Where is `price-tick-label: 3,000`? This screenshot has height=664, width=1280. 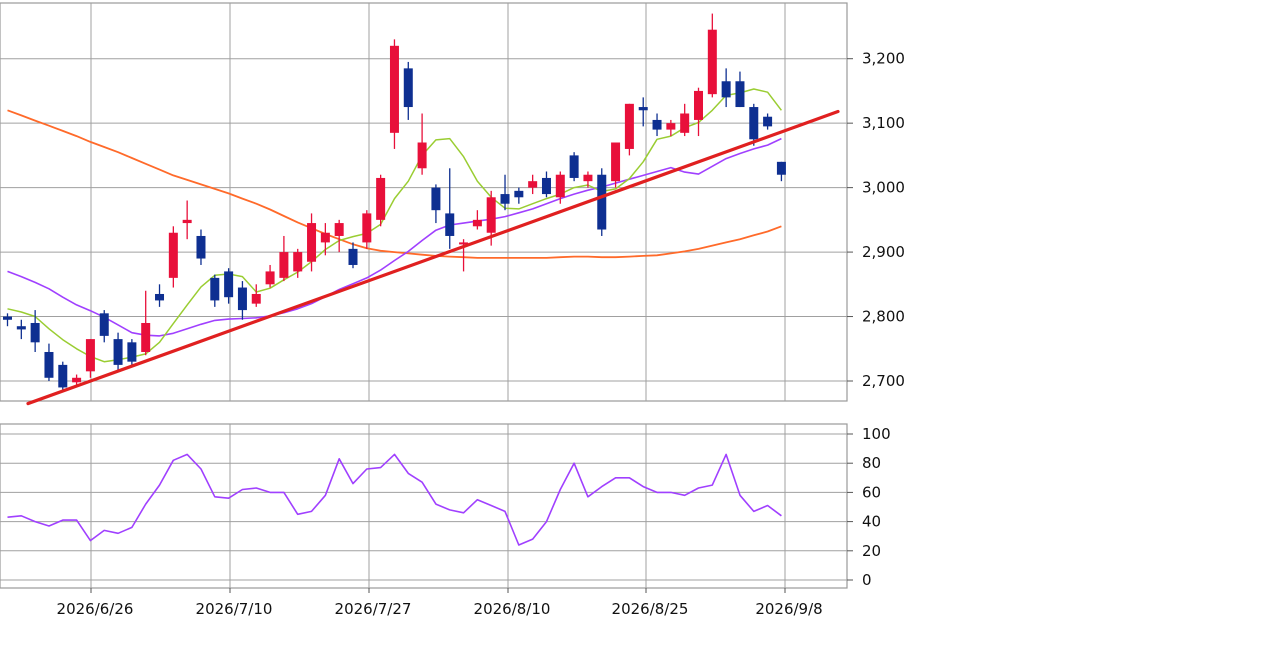
price-tick-label: 3,000 is located at coordinates (883, 188).